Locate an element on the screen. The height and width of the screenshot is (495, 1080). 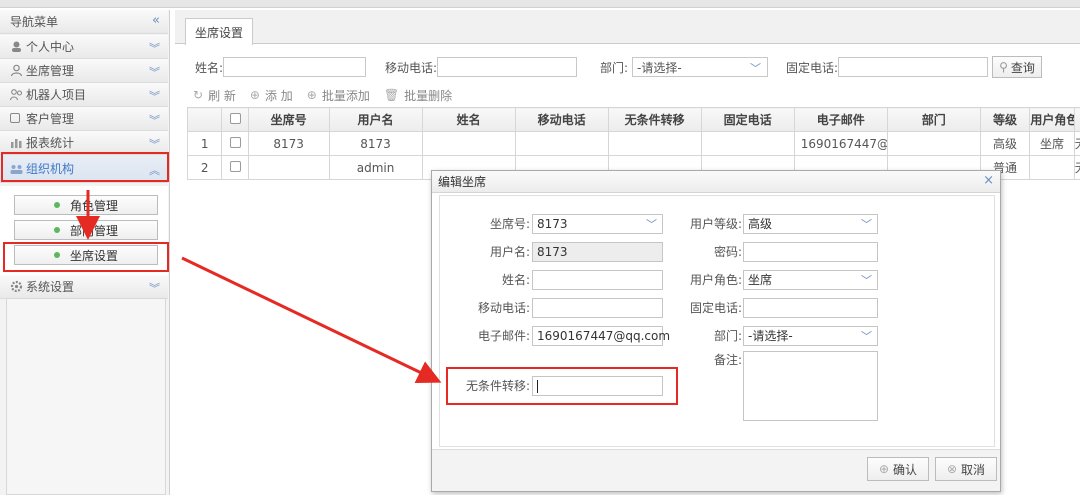
cell-extra: 无 is located at coordinates (1076, 143).